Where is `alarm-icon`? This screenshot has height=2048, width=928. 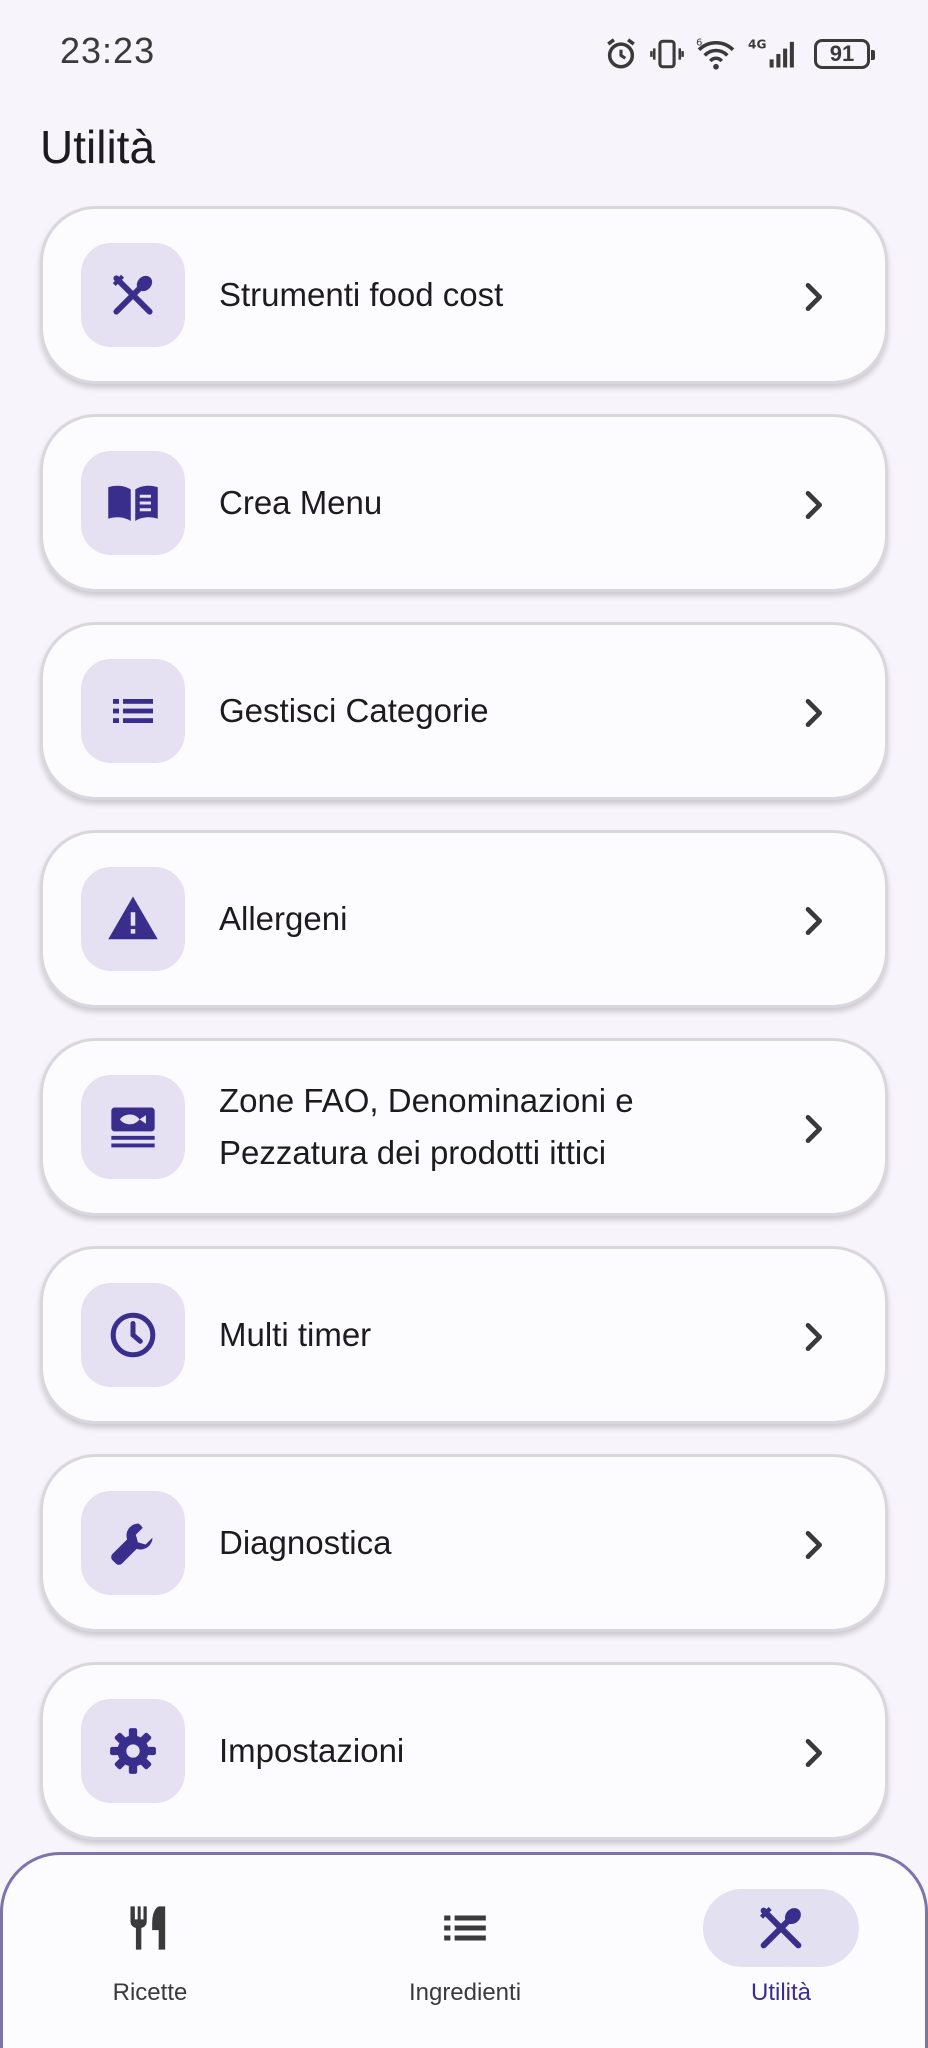 alarm-icon is located at coordinates (621, 53).